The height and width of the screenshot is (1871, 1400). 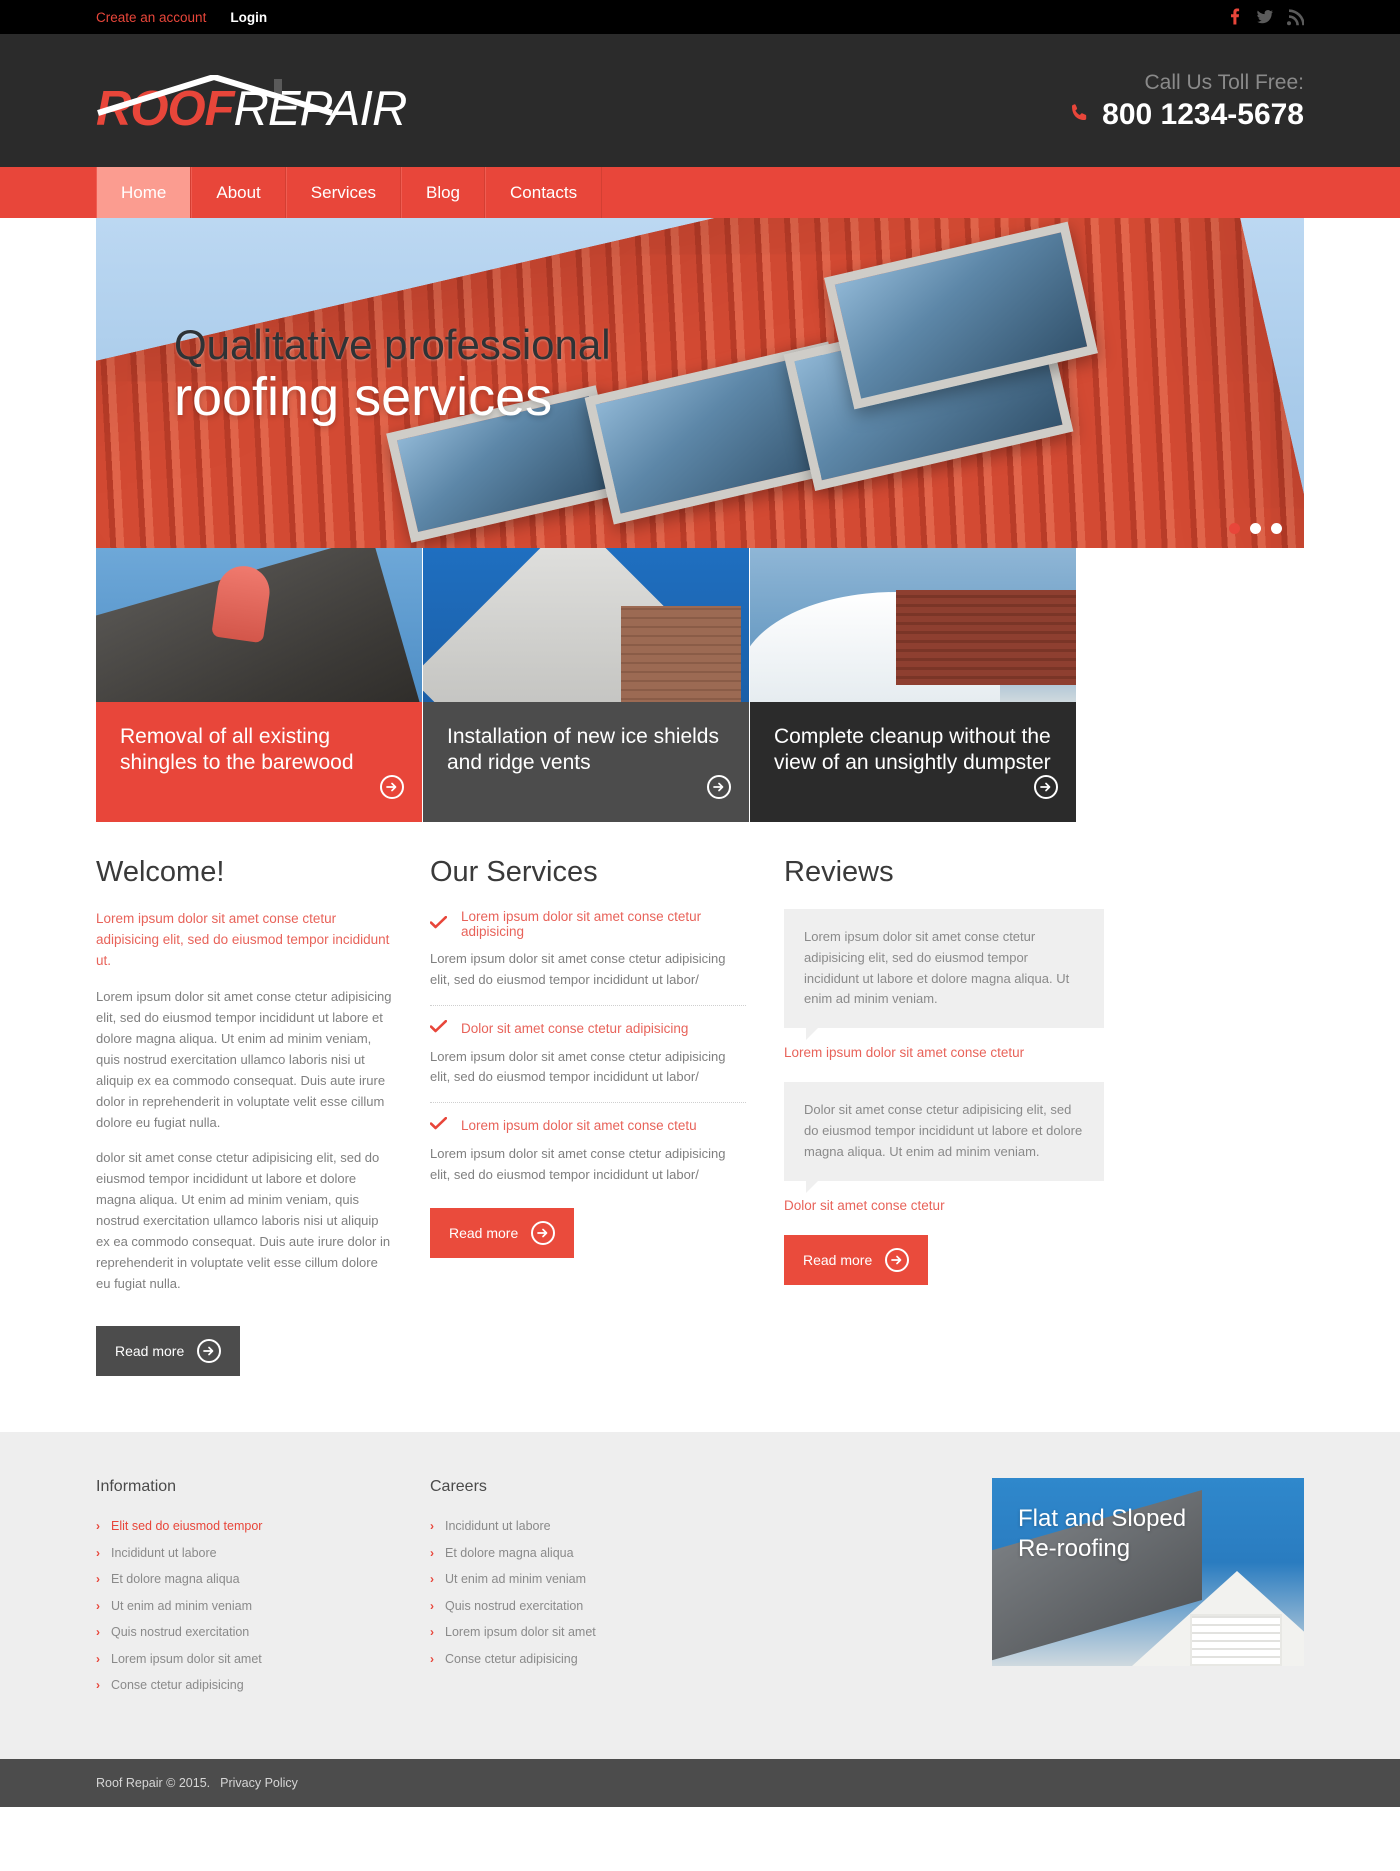 What do you see at coordinates (263, 1553) in the screenshot?
I see `footer-info-link-2: › Incididunt ut labore` at bounding box center [263, 1553].